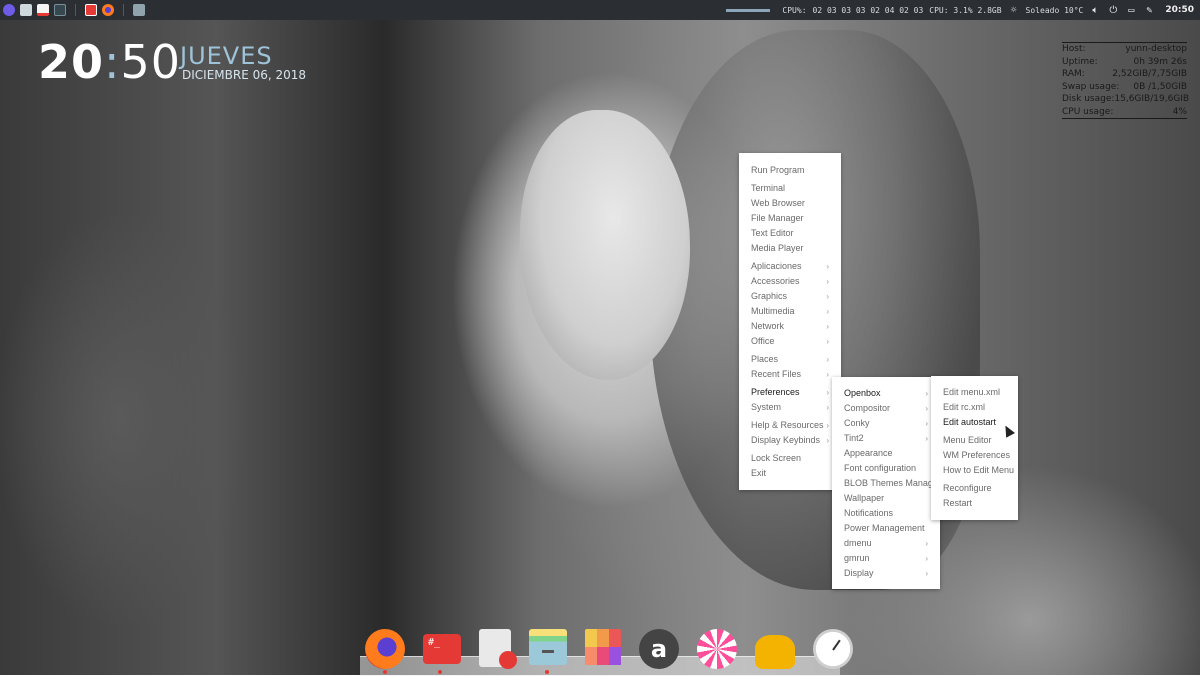  I want to click on clock-hour: 20, so click(71, 62).